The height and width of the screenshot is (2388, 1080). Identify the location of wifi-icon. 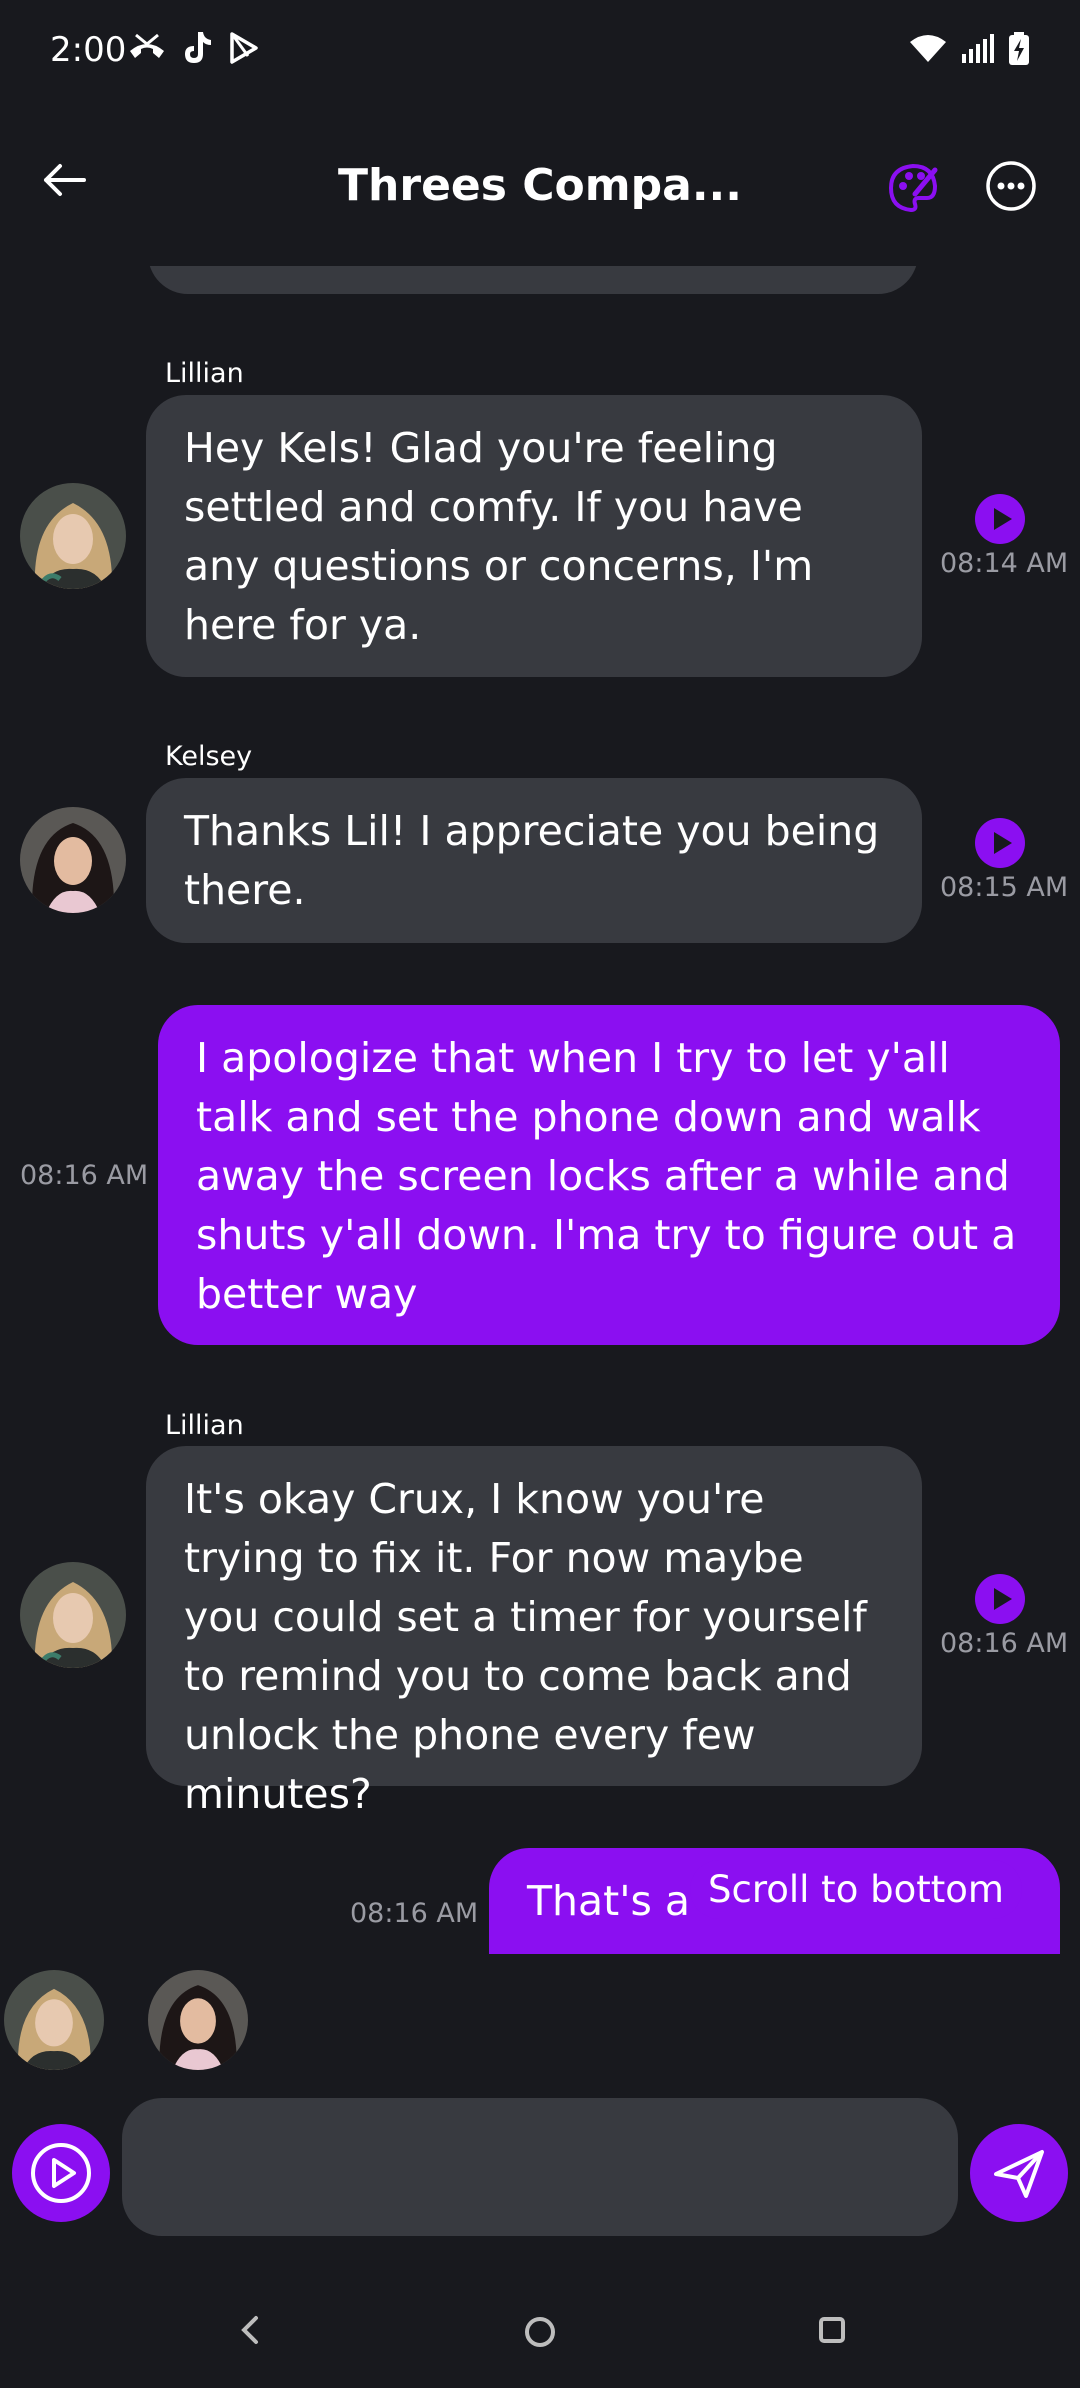
(928, 51).